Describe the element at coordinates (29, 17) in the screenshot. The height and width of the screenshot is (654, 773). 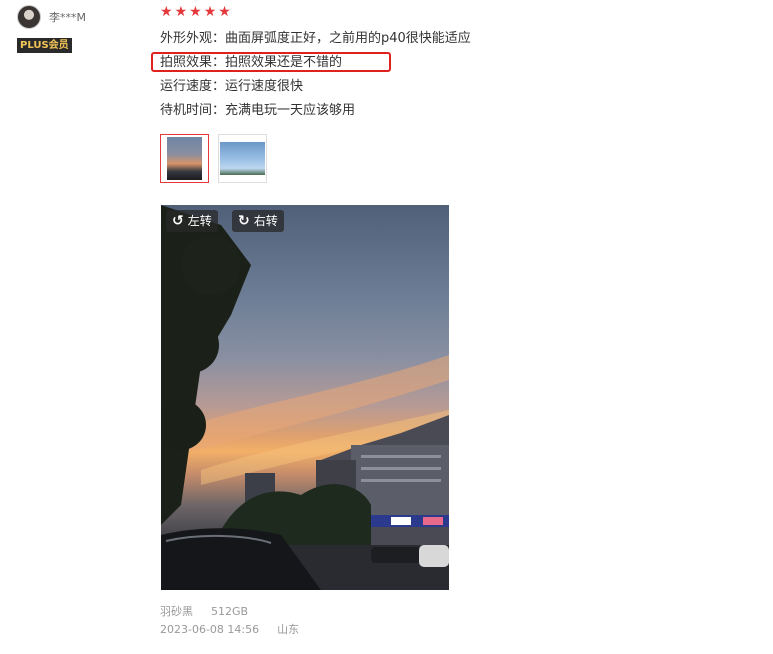
I see `user-avatar` at that location.